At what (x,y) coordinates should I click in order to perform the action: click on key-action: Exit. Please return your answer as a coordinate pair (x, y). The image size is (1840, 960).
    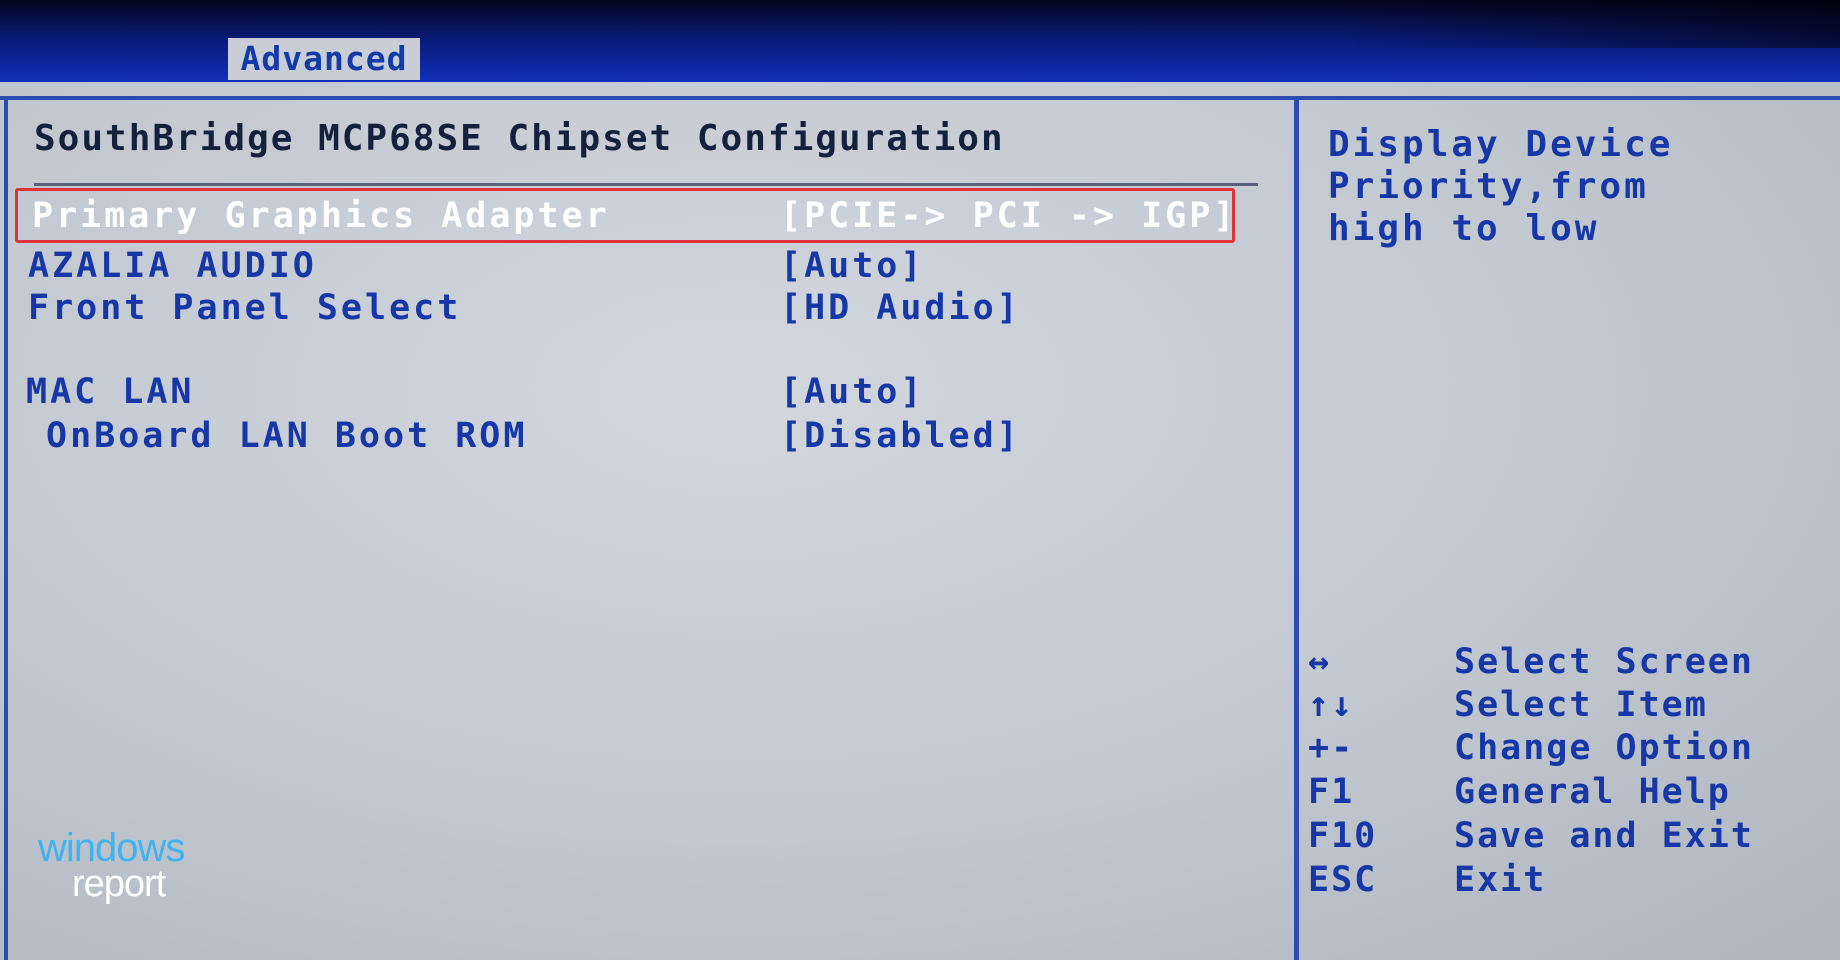
    Looking at the image, I should click on (1500, 880).